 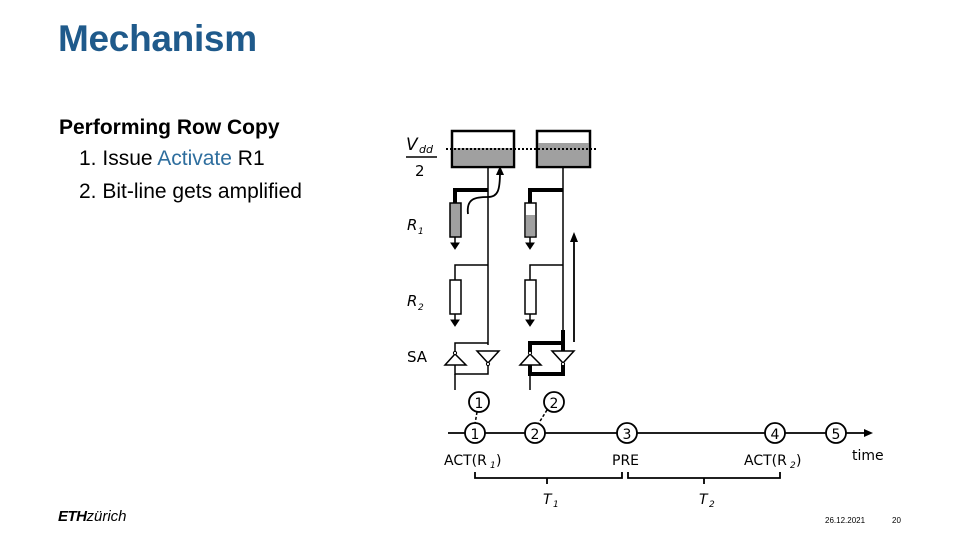 I want to click on bitline-right, so click(x=548, y=278).